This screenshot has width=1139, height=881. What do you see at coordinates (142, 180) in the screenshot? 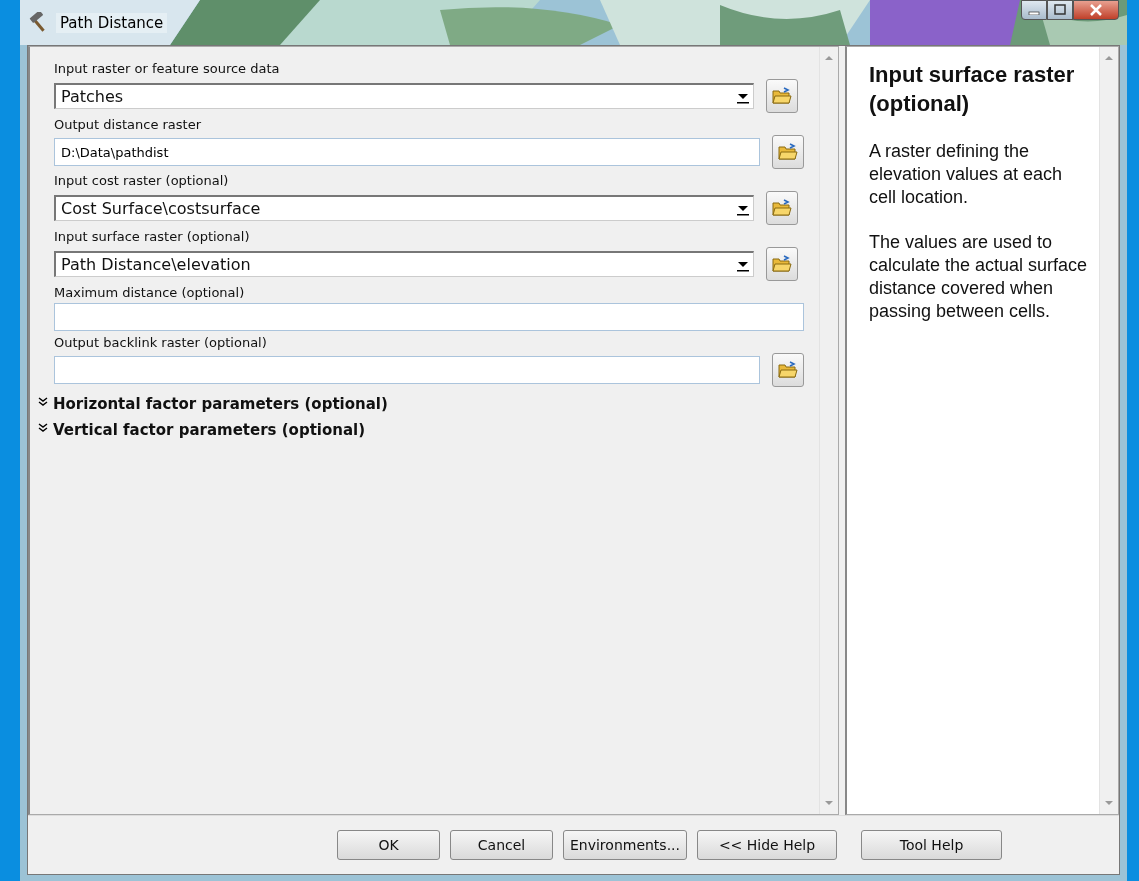
I see `field-label: Input cost raster (optional)` at bounding box center [142, 180].